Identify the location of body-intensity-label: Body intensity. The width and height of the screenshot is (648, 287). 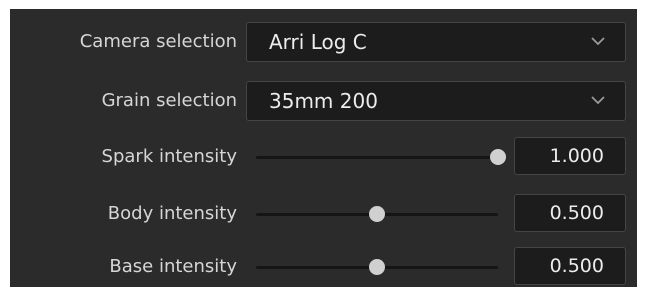
(172, 213).